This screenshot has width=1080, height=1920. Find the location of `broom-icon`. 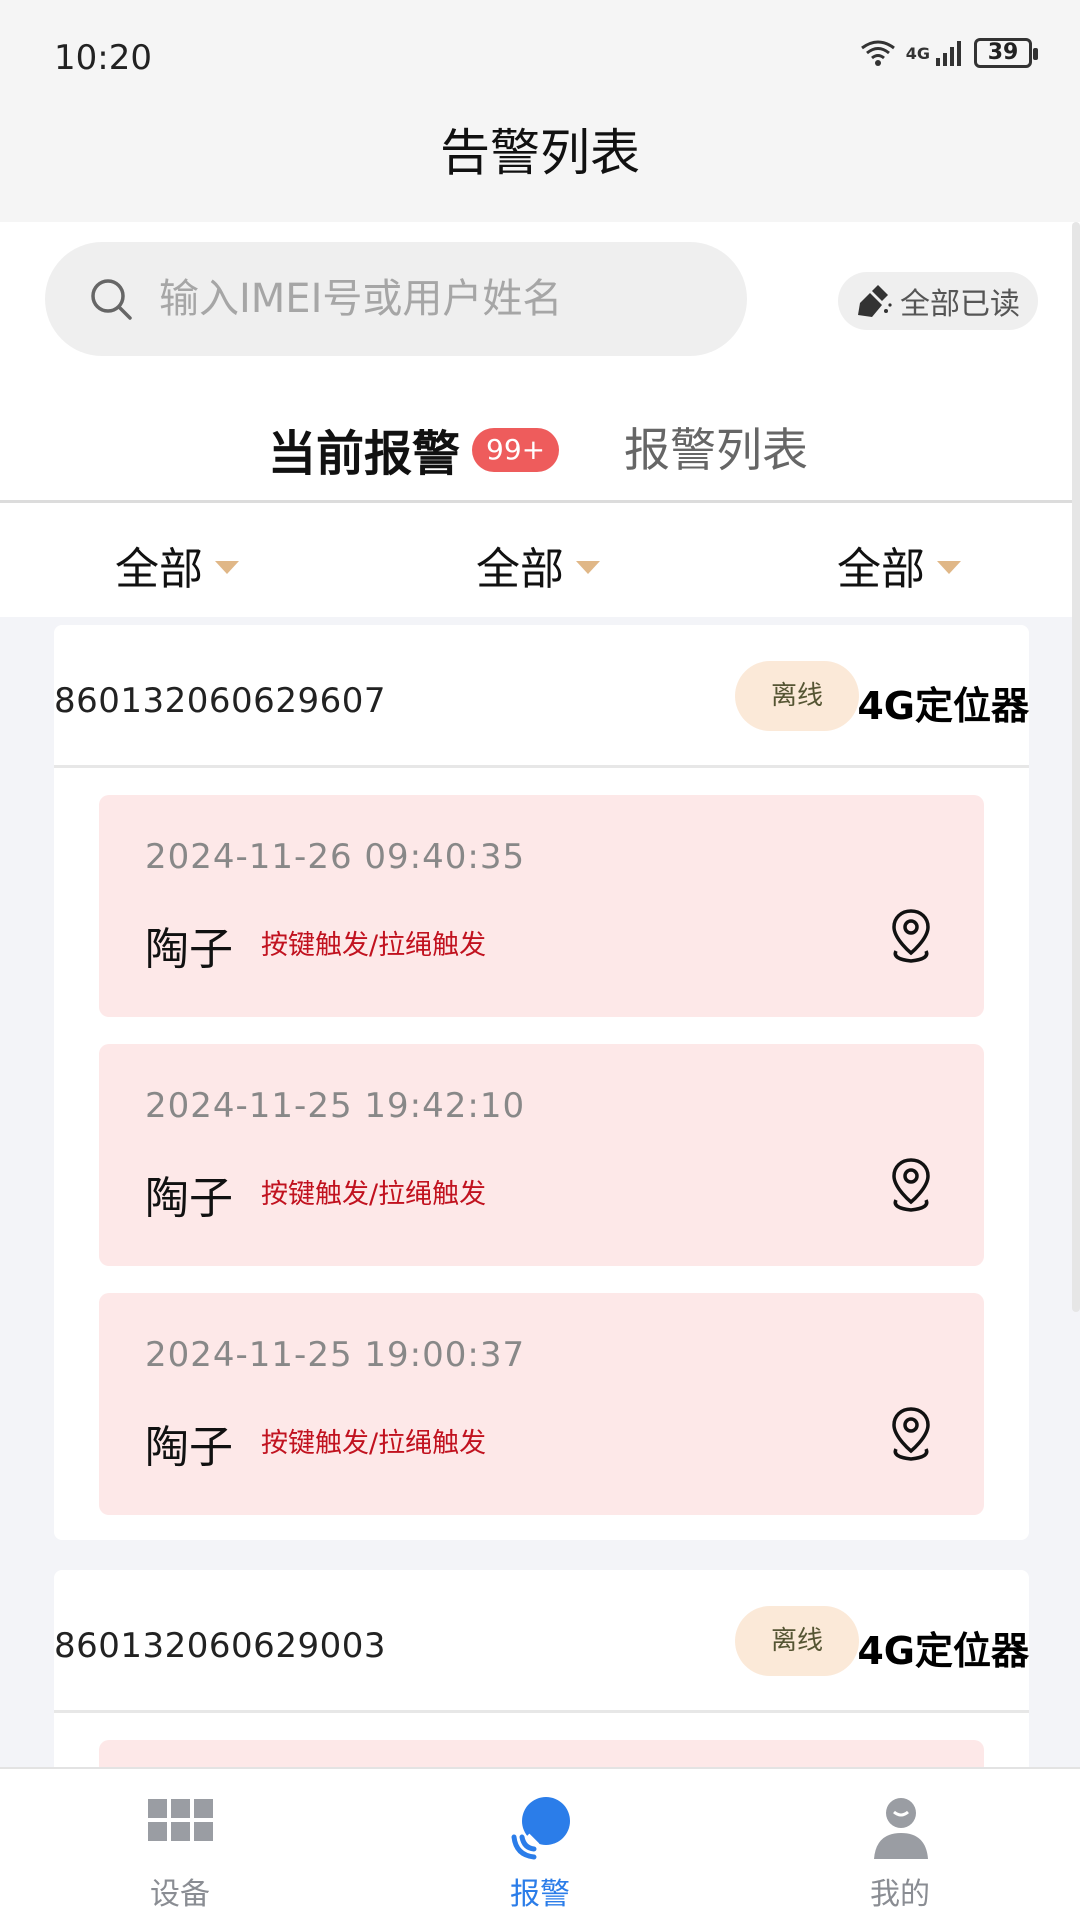

broom-icon is located at coordinates (875, 301).